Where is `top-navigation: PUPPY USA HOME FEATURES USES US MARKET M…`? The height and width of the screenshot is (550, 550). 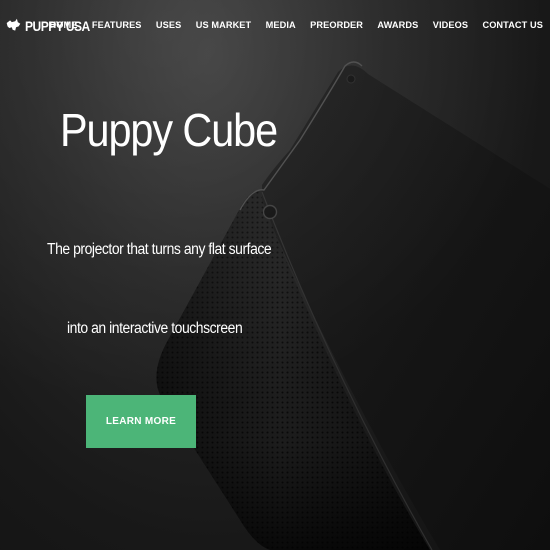 top-navigation: PUPPY USA HOME FEATURES USES US MARKET M… is located at coordinates (275, 26).